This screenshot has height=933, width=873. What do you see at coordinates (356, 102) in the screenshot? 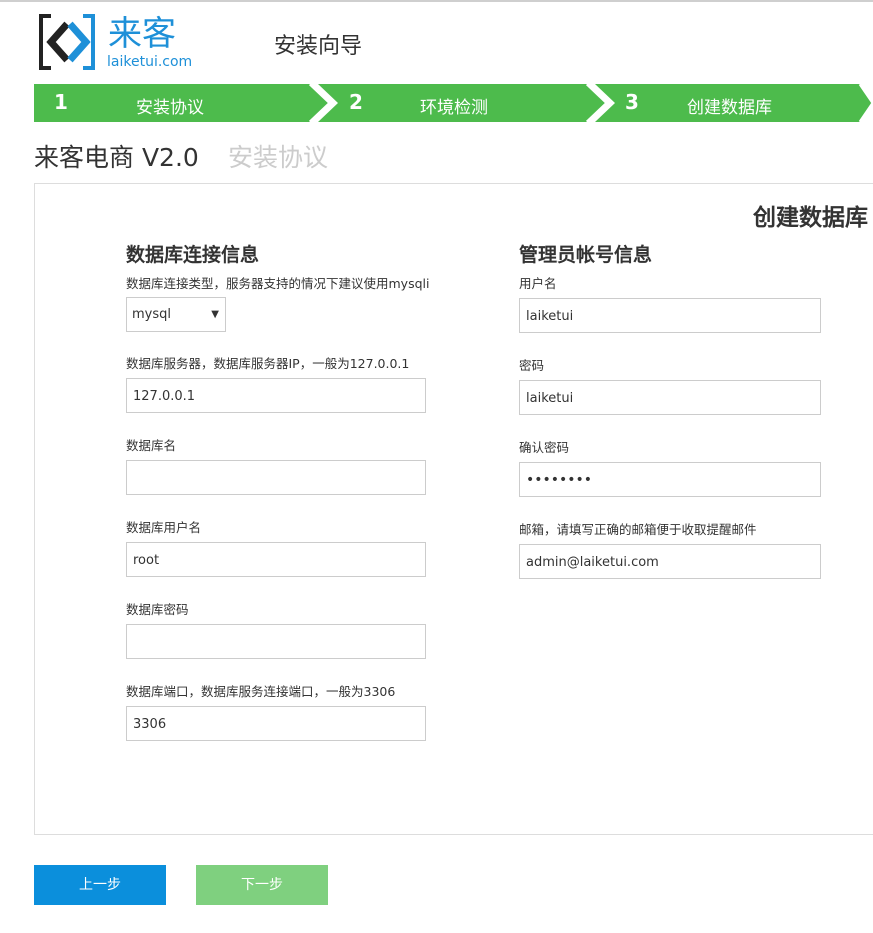
I see `step-2-number: 2` at bounding box center [356, 102].